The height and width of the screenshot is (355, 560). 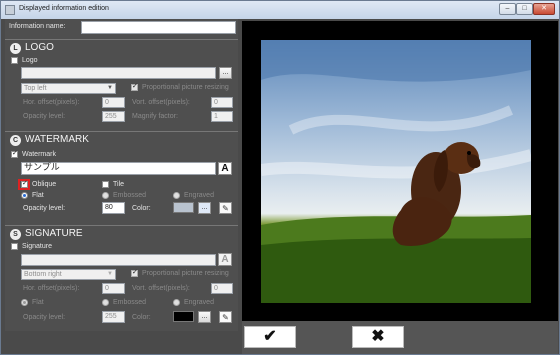 I want to click on info-name-input, so click(x=158, y=27).